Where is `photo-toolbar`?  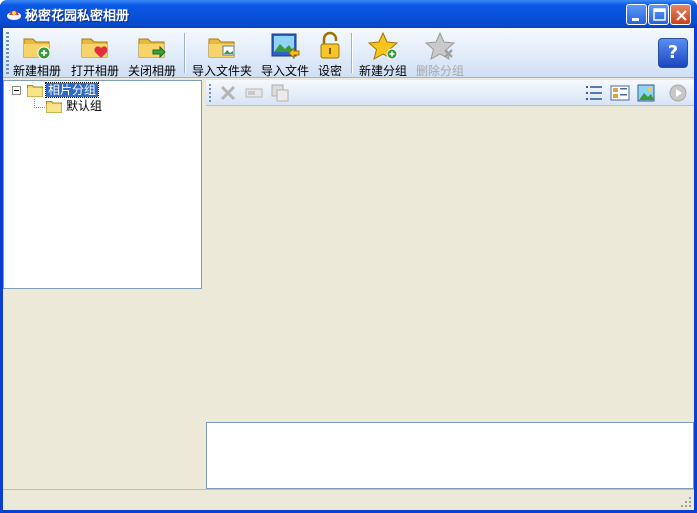 photo-toolbar is located at coordinates (450, 93).